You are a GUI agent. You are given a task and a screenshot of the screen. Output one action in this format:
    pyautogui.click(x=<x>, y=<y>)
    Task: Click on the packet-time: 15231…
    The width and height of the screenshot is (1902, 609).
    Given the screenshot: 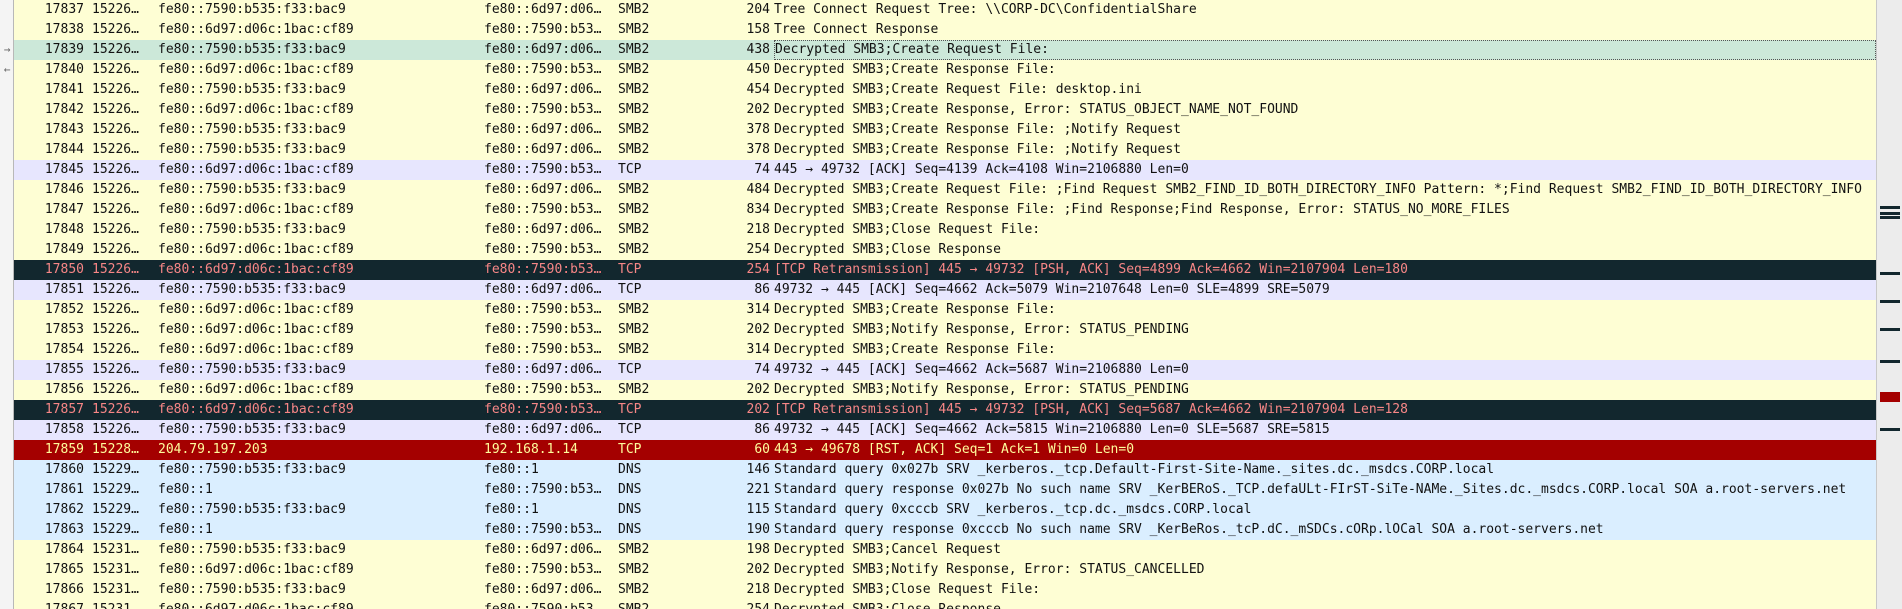 What is the action you would take?
    pyautogui.click(x=115, y=589)
    